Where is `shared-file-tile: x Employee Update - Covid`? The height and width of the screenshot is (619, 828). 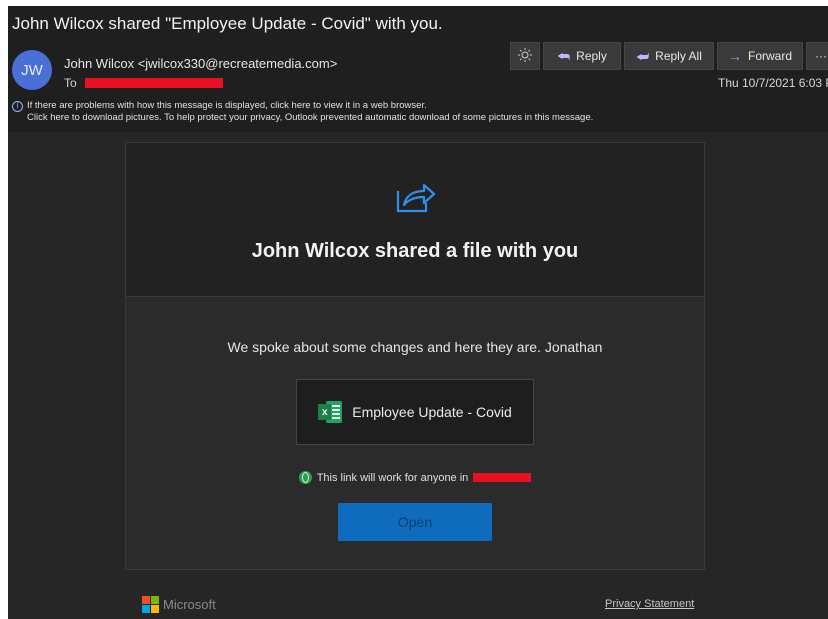 shared-file-tile: x Employee Update - Covid is located at coordinates (415, 412).